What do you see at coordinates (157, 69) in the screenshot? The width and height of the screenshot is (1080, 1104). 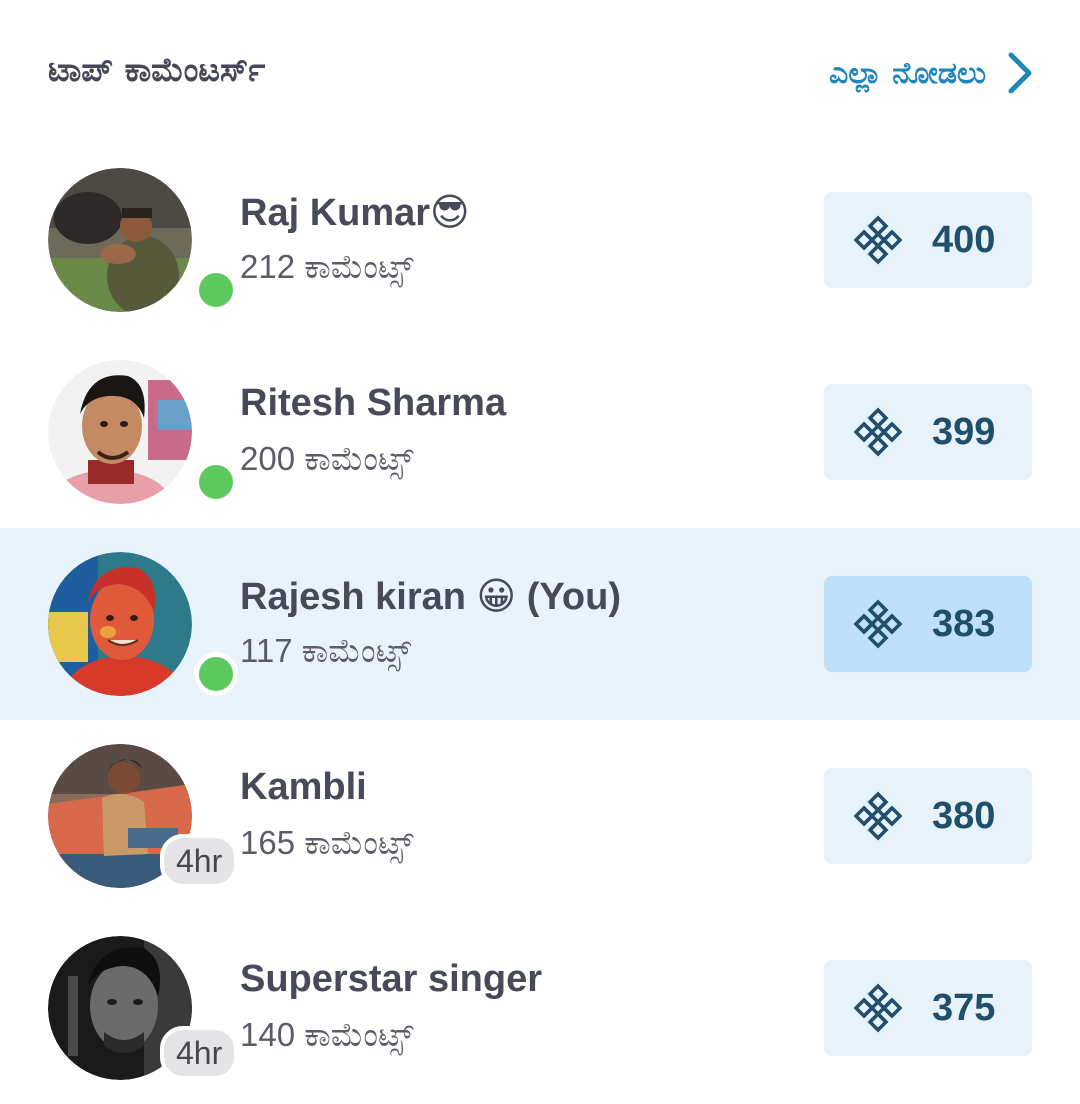 I see `section-title: ಟಾಪ್ ಕಾಮೆಂಟರ್ಸ್` at bounding box center [157, 69].